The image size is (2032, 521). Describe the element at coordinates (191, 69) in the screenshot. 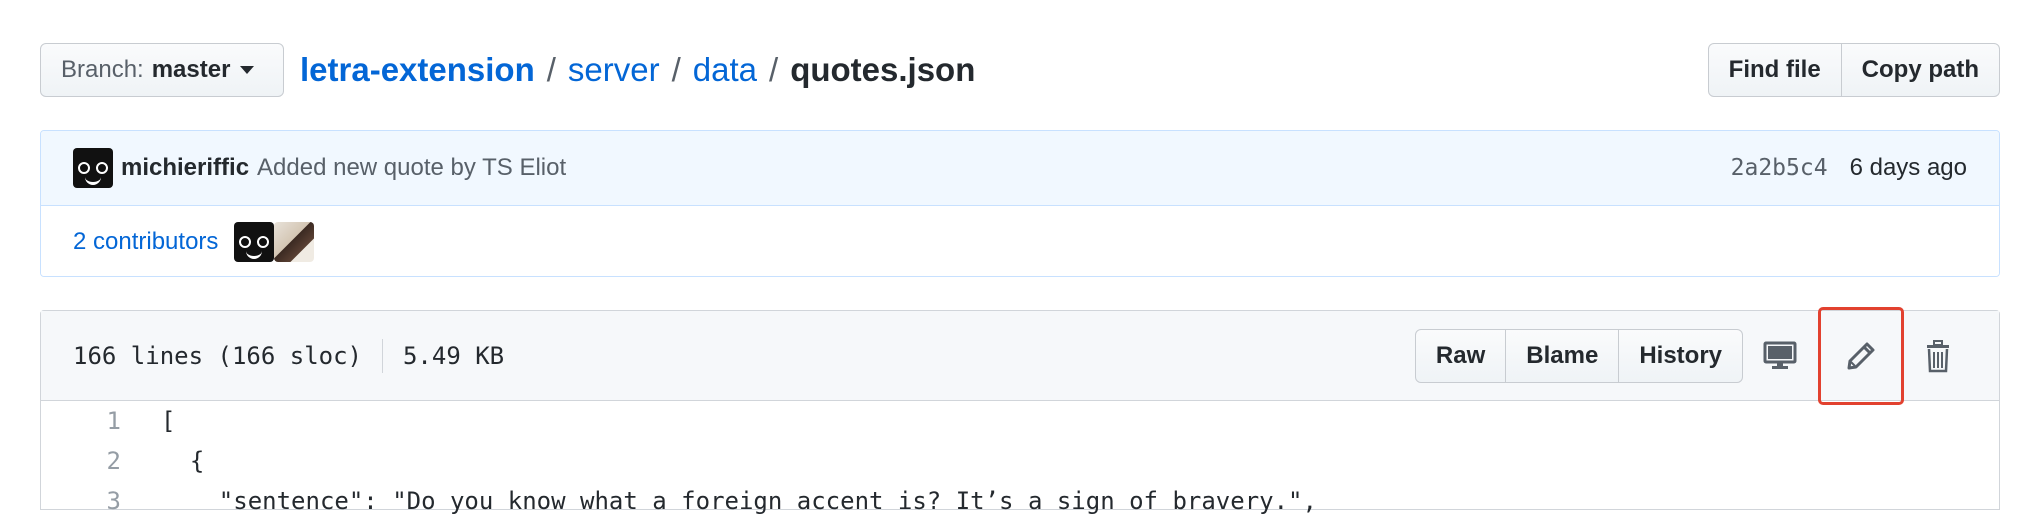

I see `branch-value: master` at that location.